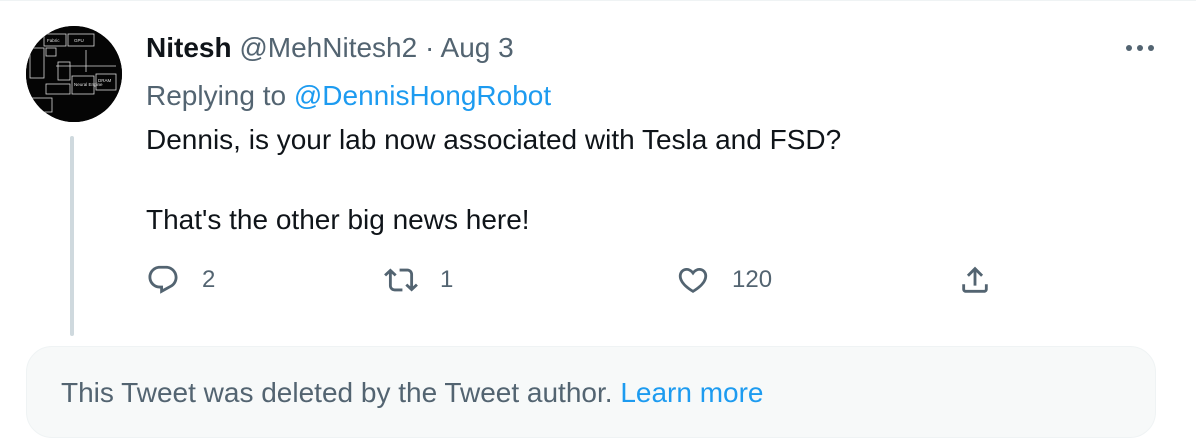 The height and width of the screenshot is (446, 1196). Describe the element at coordinates (693, 280) in the screenshot. I see `heart-icon` at that location.